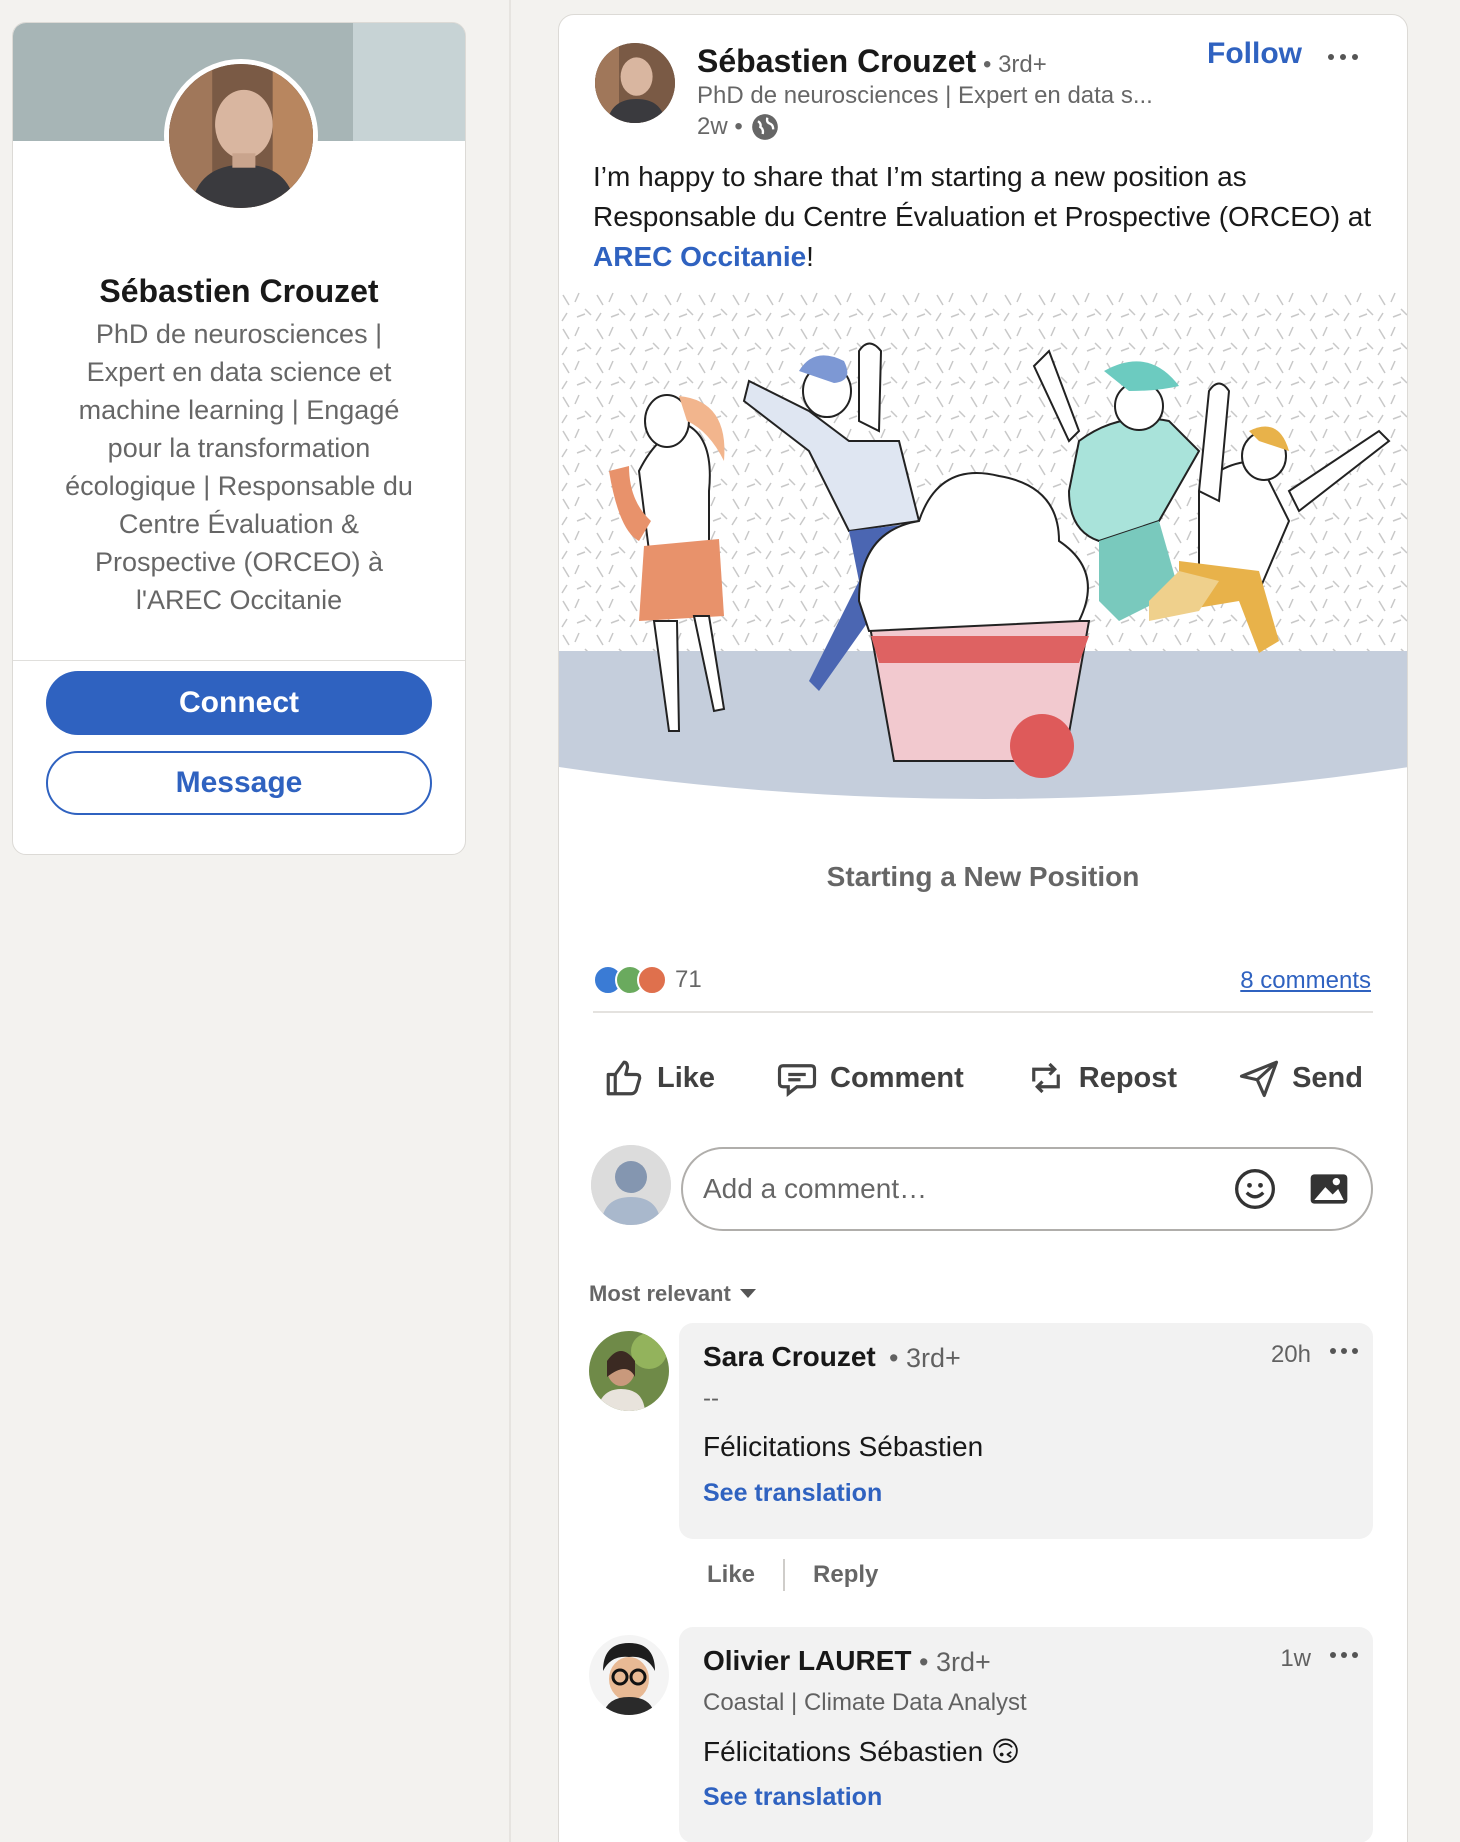 Image resolution: width=1460 pixels, height=1842 pixels. Describe the element at coordinates (510, 921) in the screenshot. I see `column-divider` at that location.